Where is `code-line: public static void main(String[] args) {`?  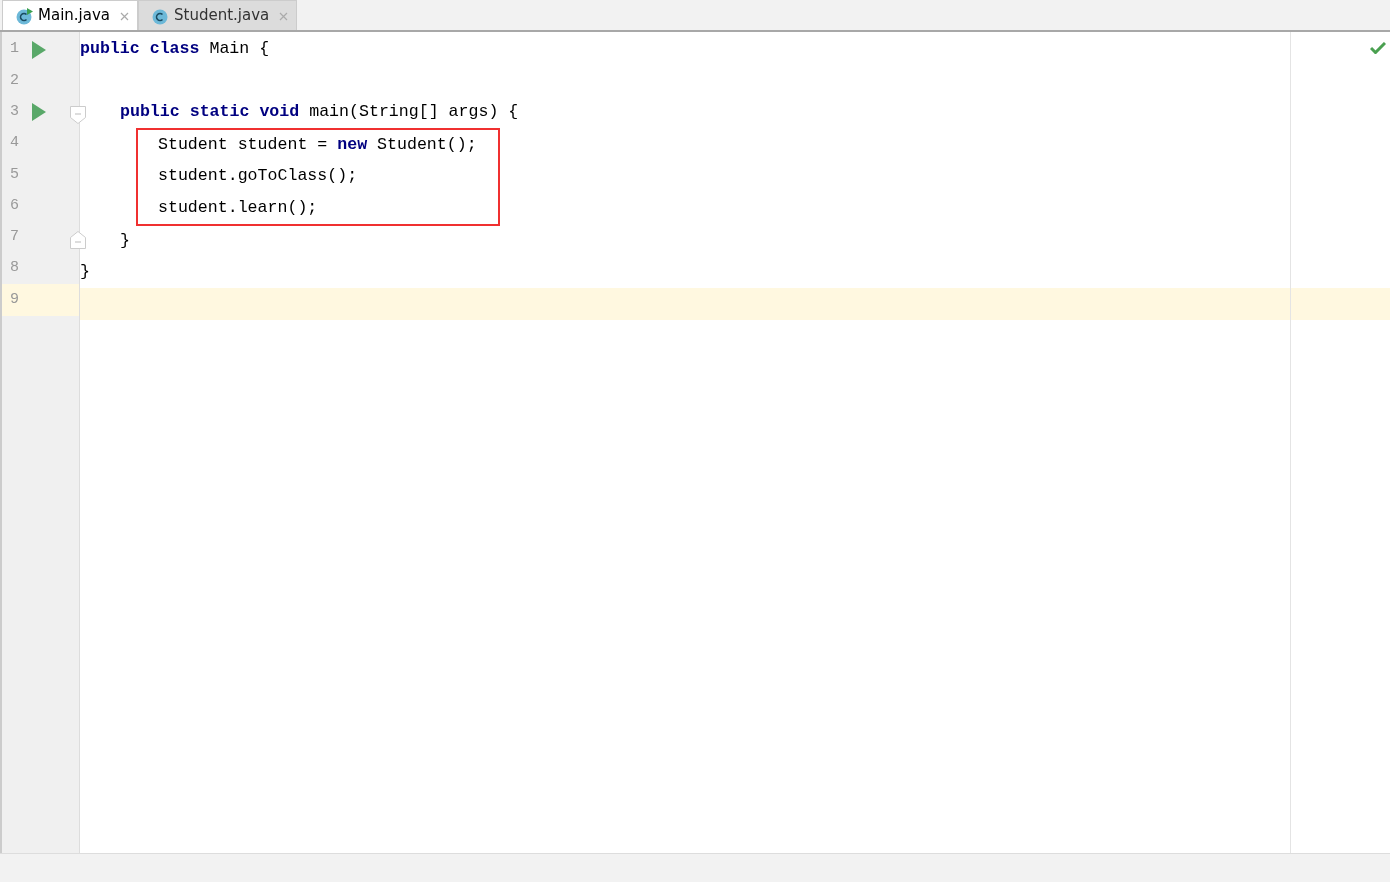 code-line: public static void main(String[] args) { is located at coordinates (319, 111).